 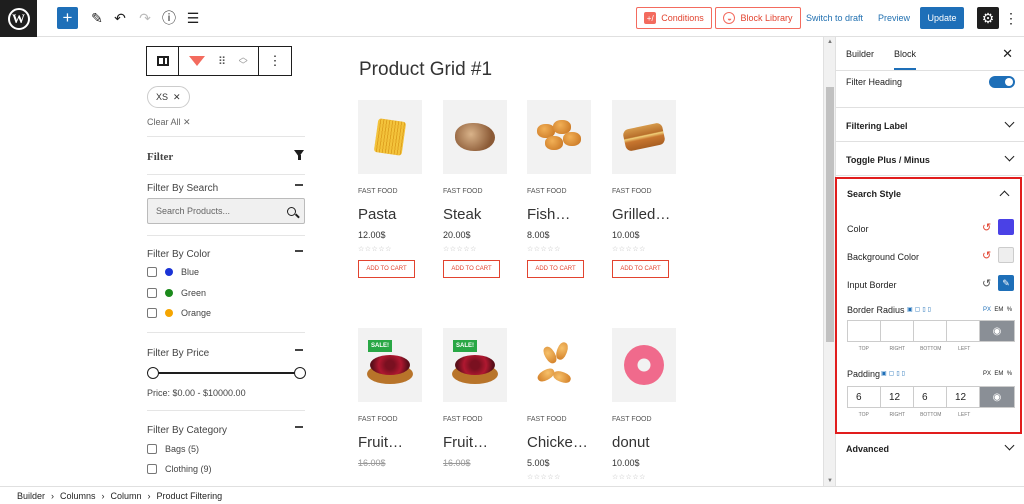 What do you see at coordinates (153, 373) in the screenshot?
I see `price-slider-min-handle` at bounding box center [153, 373].